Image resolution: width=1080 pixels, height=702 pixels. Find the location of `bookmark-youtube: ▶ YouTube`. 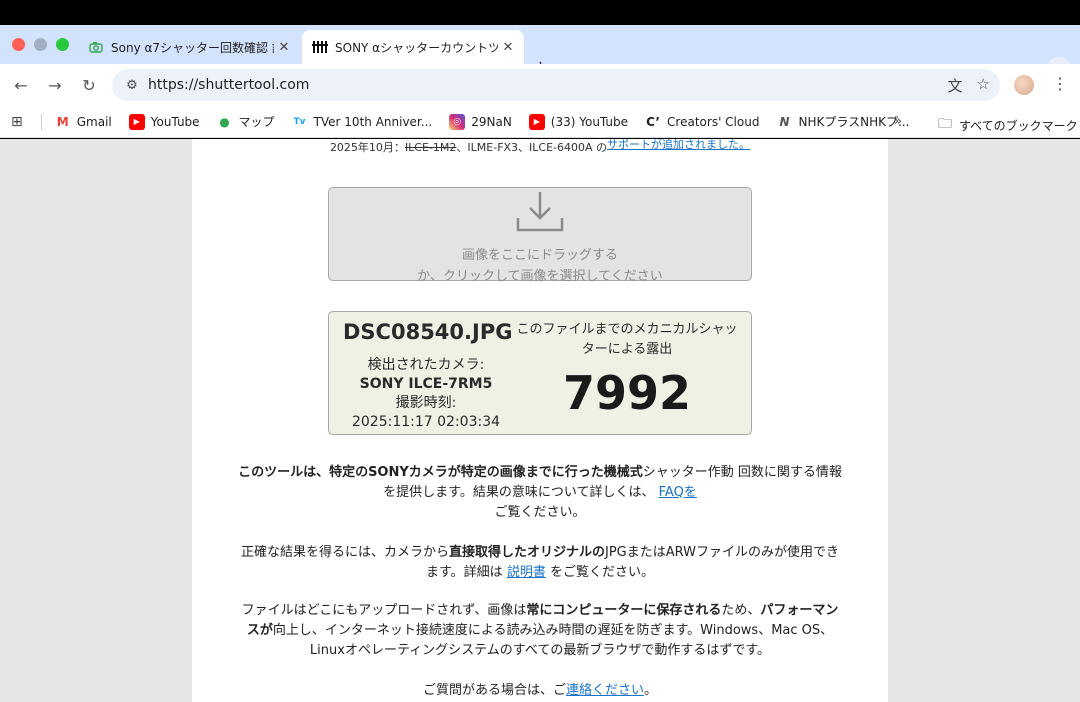

bookmark-youtube: ▶ YouTube is located at coordinates (164, 121).